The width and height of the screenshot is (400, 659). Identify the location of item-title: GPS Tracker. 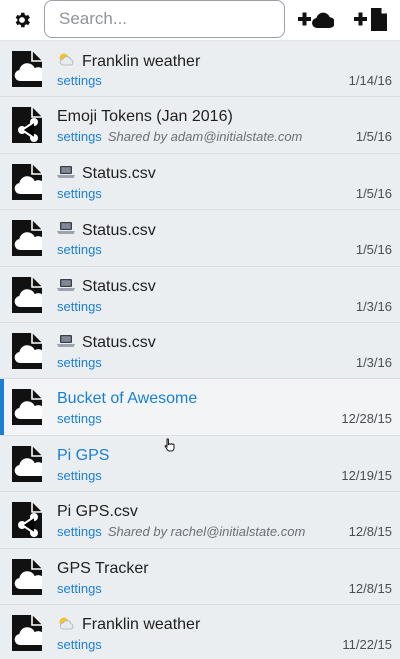
(103, 569).